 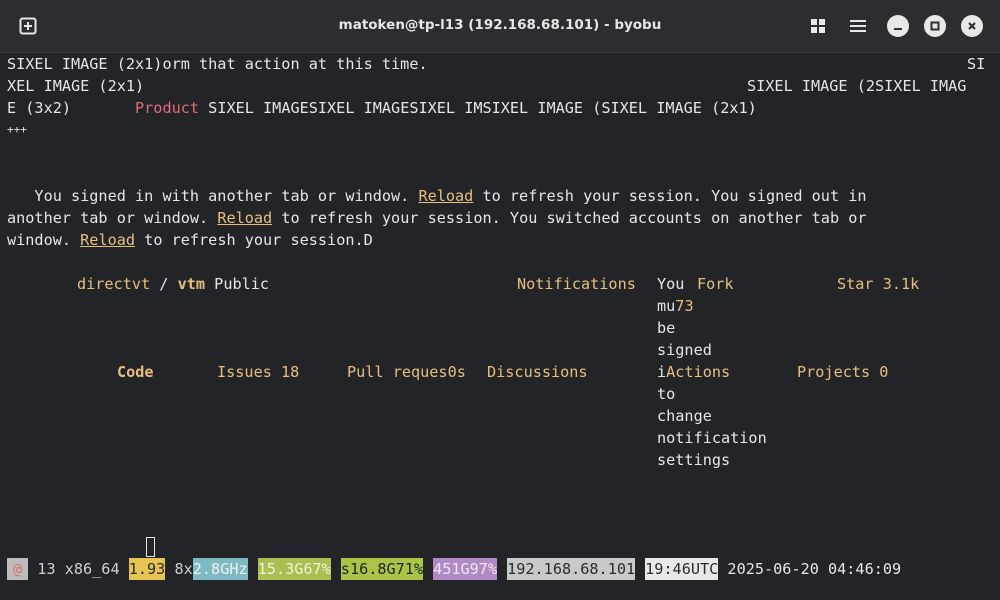 What do you see at coordinates (972, 26) in the screenshot?
I see `close-icon` at bounding box center [972, 26].